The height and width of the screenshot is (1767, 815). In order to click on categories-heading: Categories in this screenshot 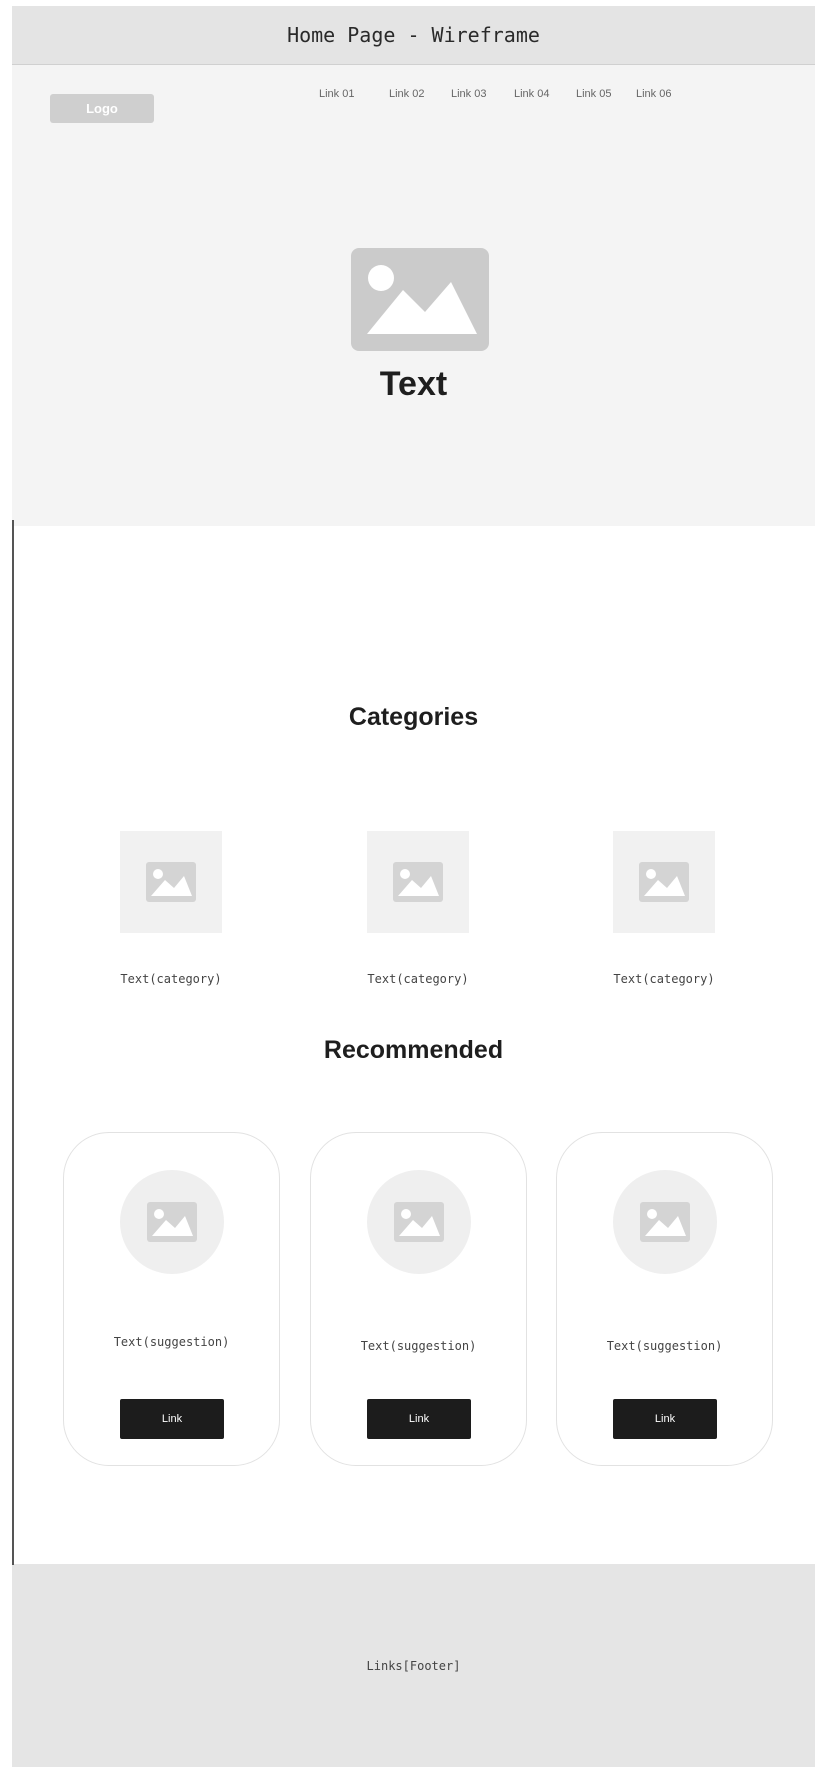, I will do `click(413, 717)`.